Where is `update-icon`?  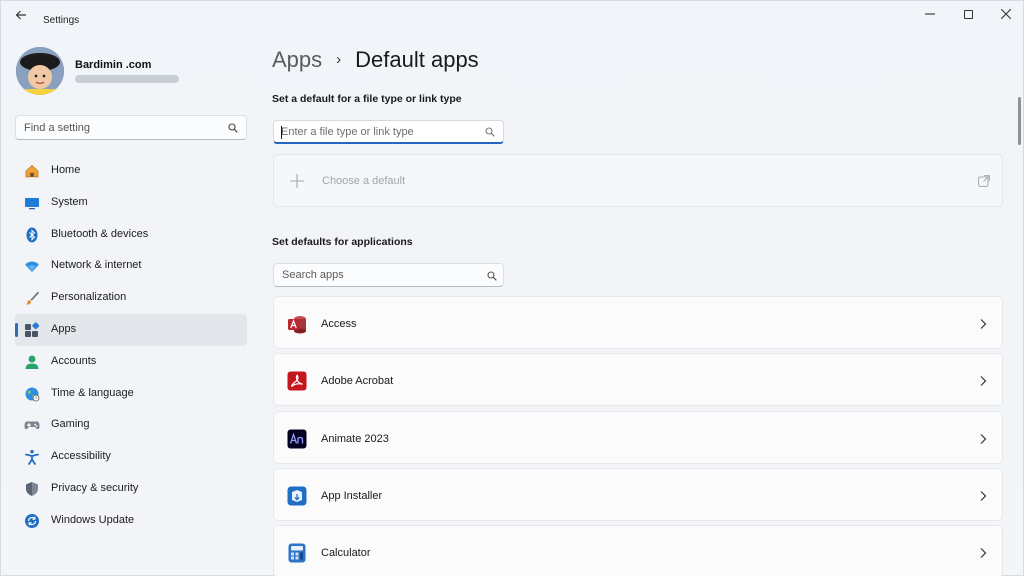
update-icon is located at coordinates (32, 520).